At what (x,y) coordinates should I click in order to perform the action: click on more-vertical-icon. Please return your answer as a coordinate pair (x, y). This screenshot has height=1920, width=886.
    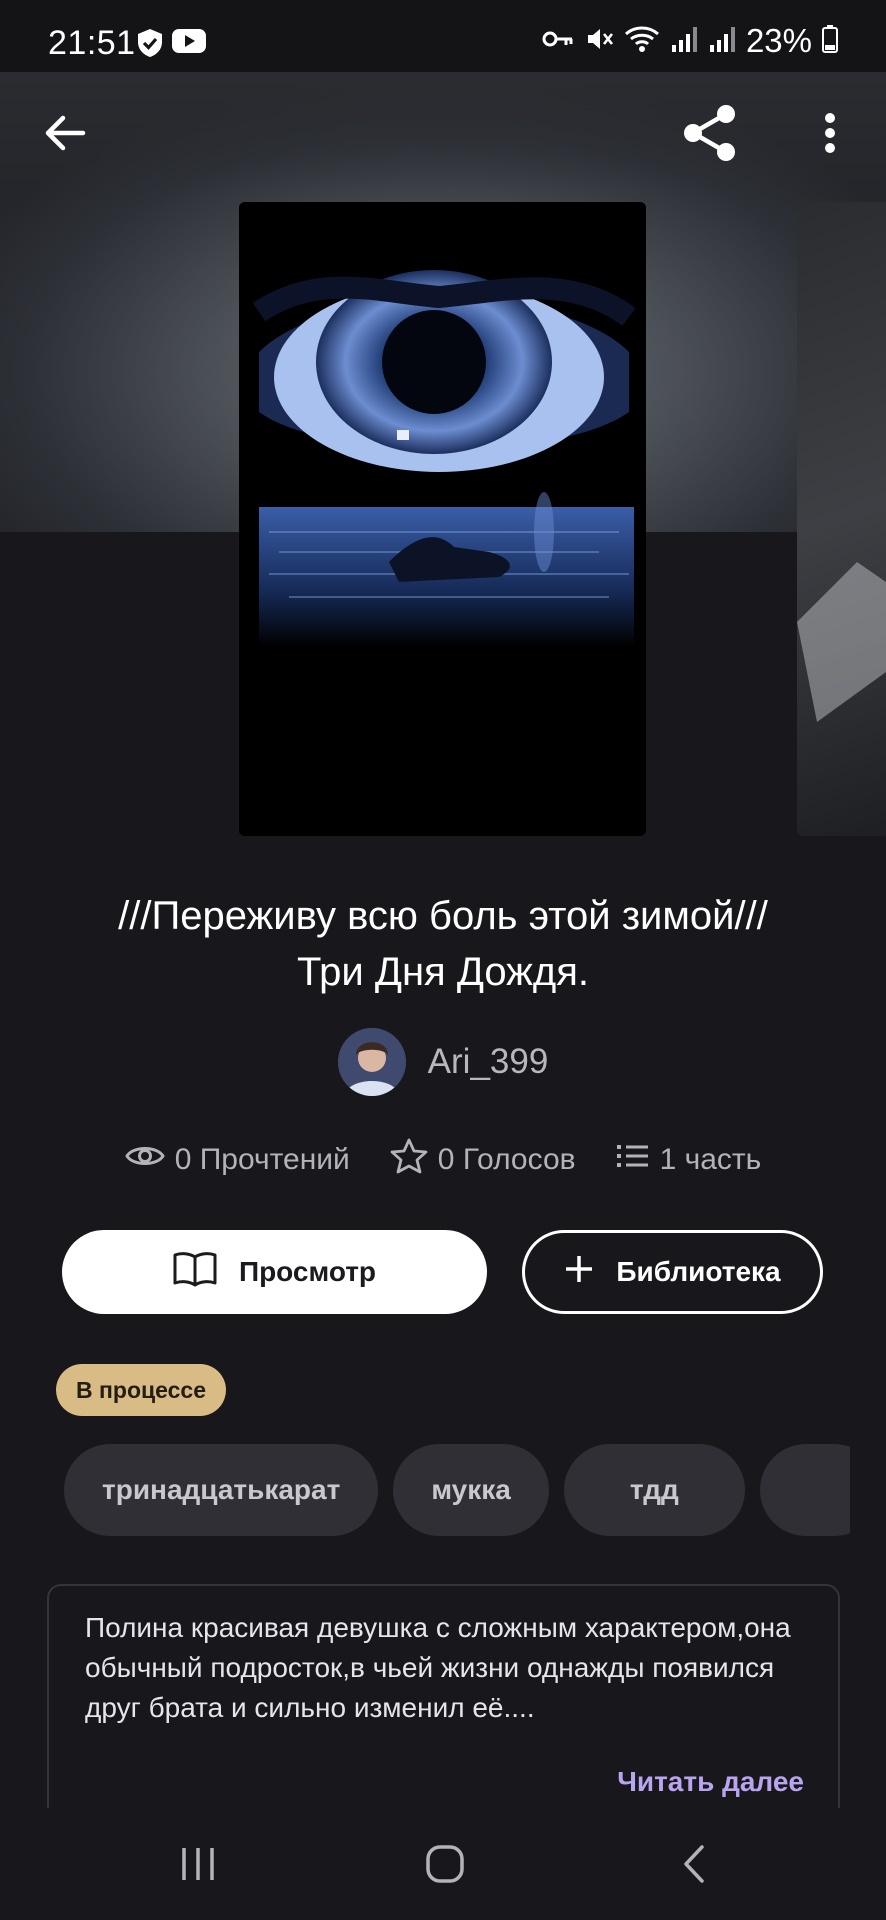
    Looking at the image, I should click on (830, 135).